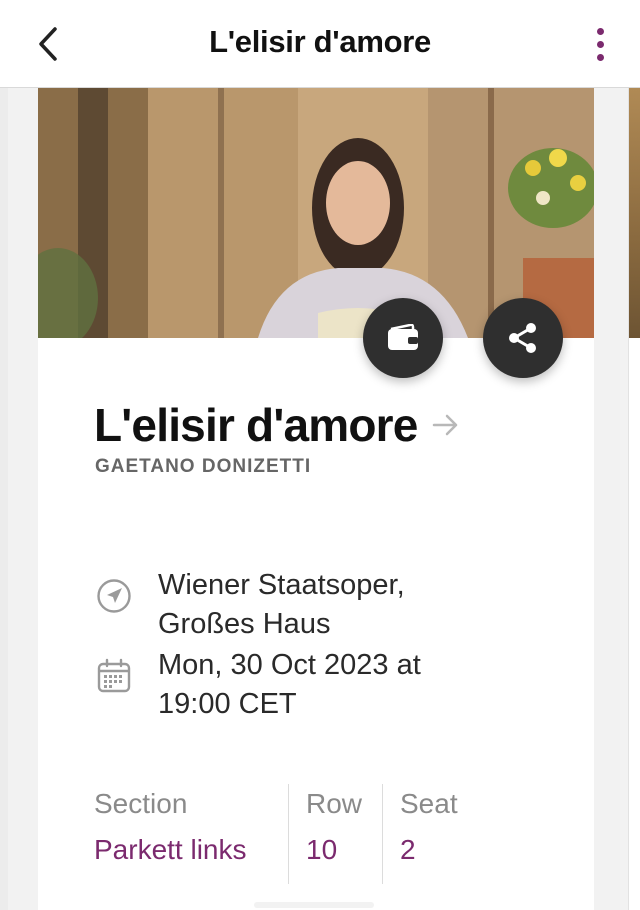 This screenshot has height=910, width=640. I want to click on row-value: 10, so click(322, 849).